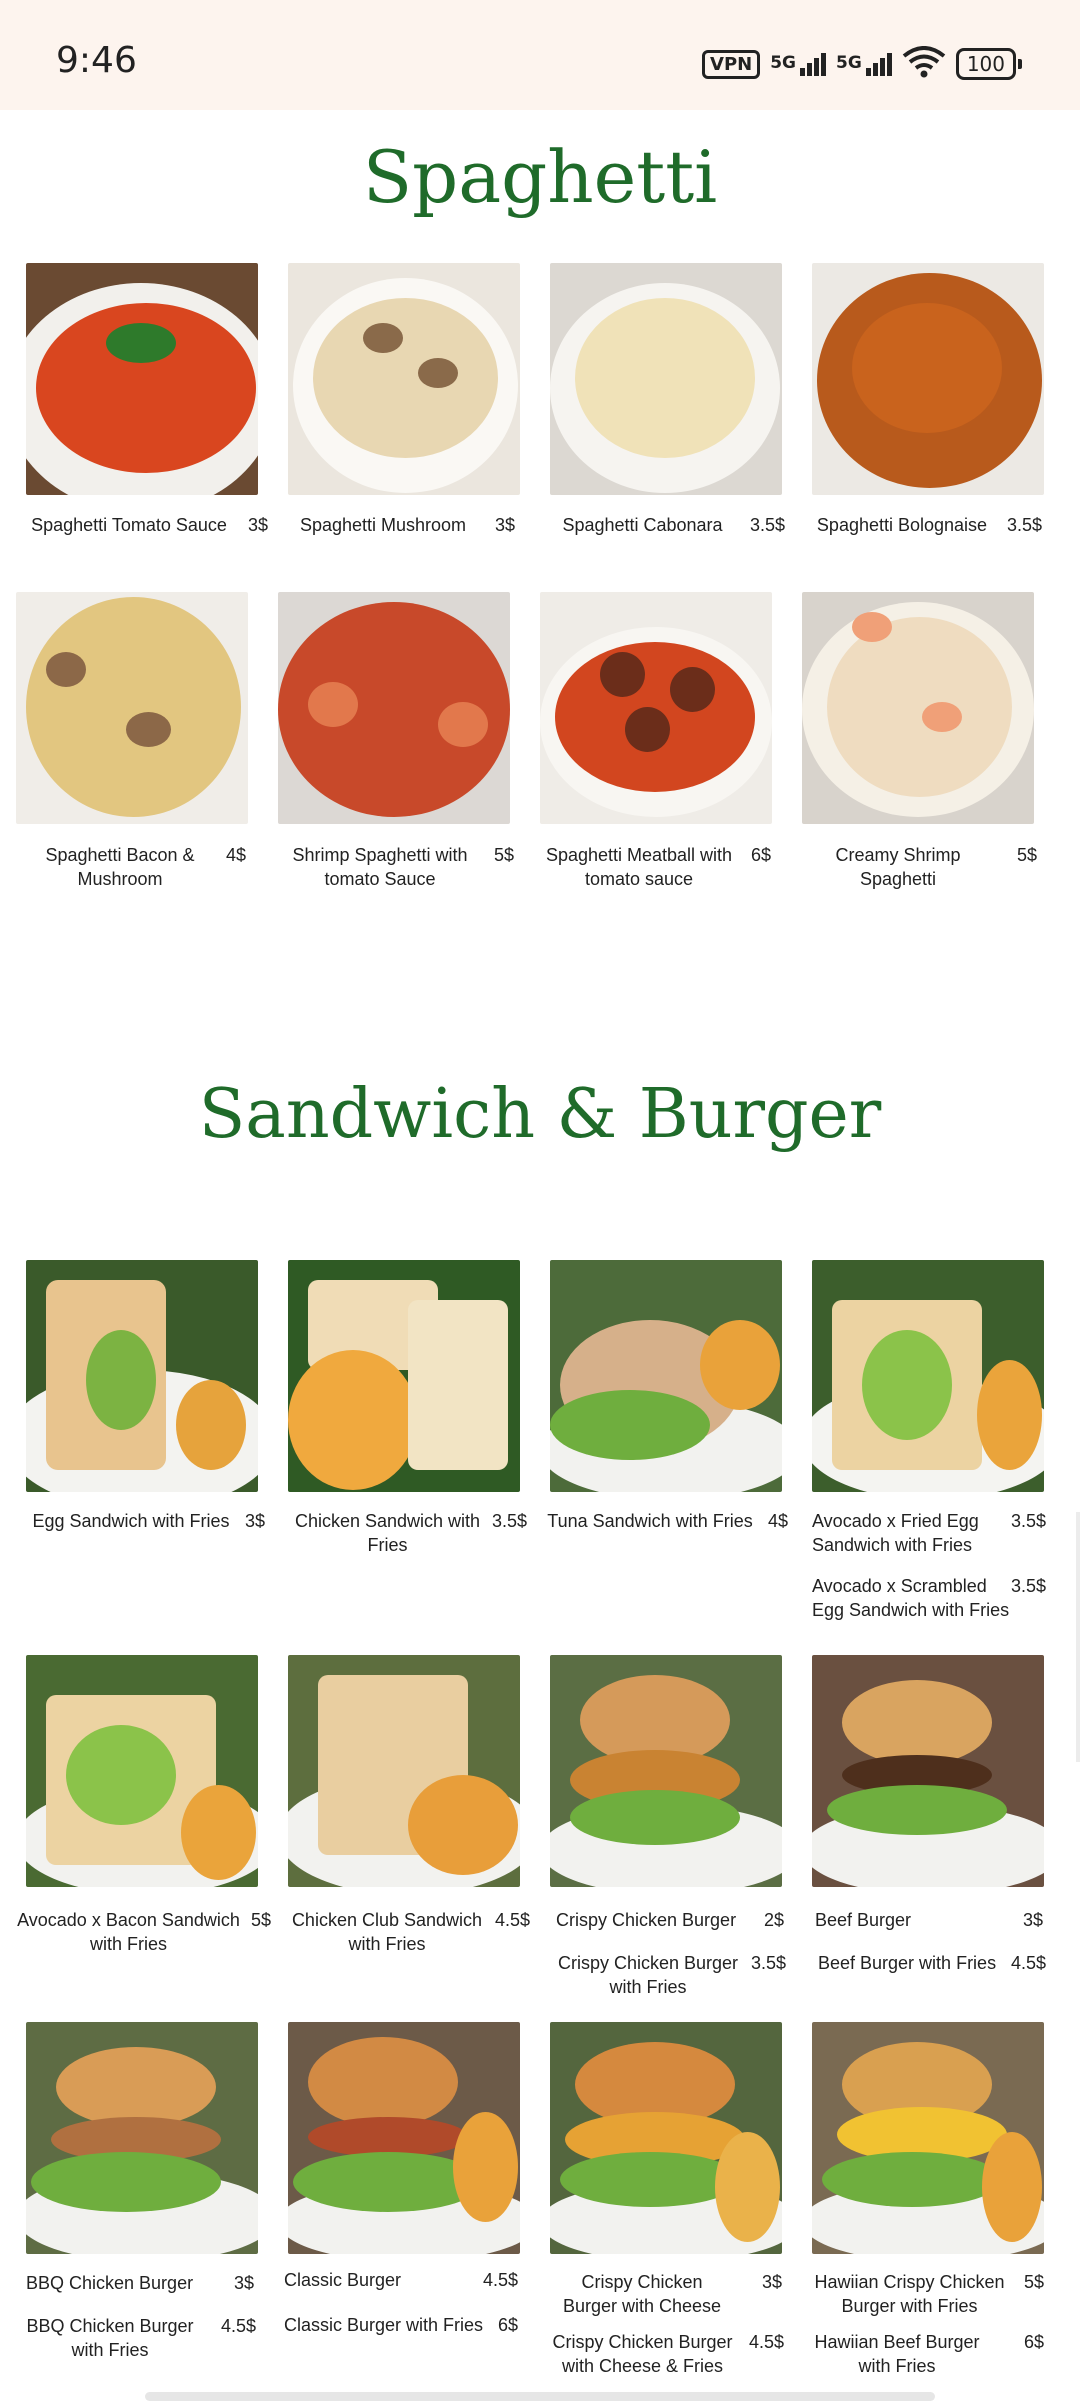 This screenshot has height=2401, width=1080. Describe the element at coordinates (639, 867) in the screenshot. I see `item-name: Spaghetti Meatball with tomato sauce` at that location.